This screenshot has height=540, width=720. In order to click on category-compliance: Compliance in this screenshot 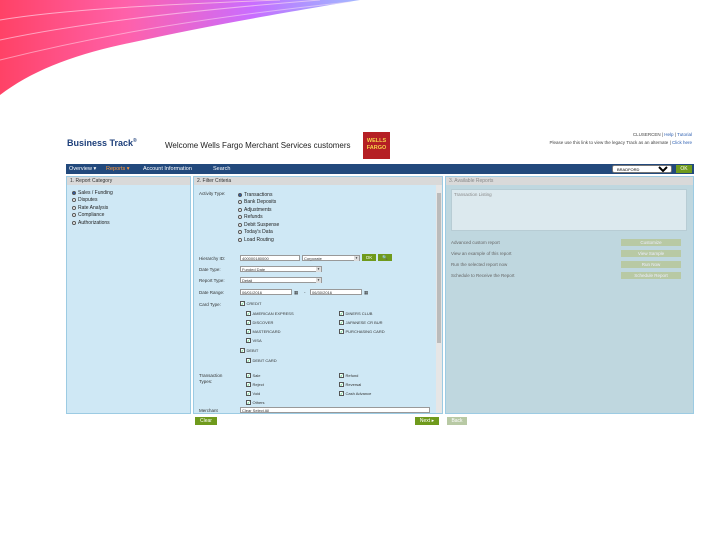, I will do `click(128, 216)`.